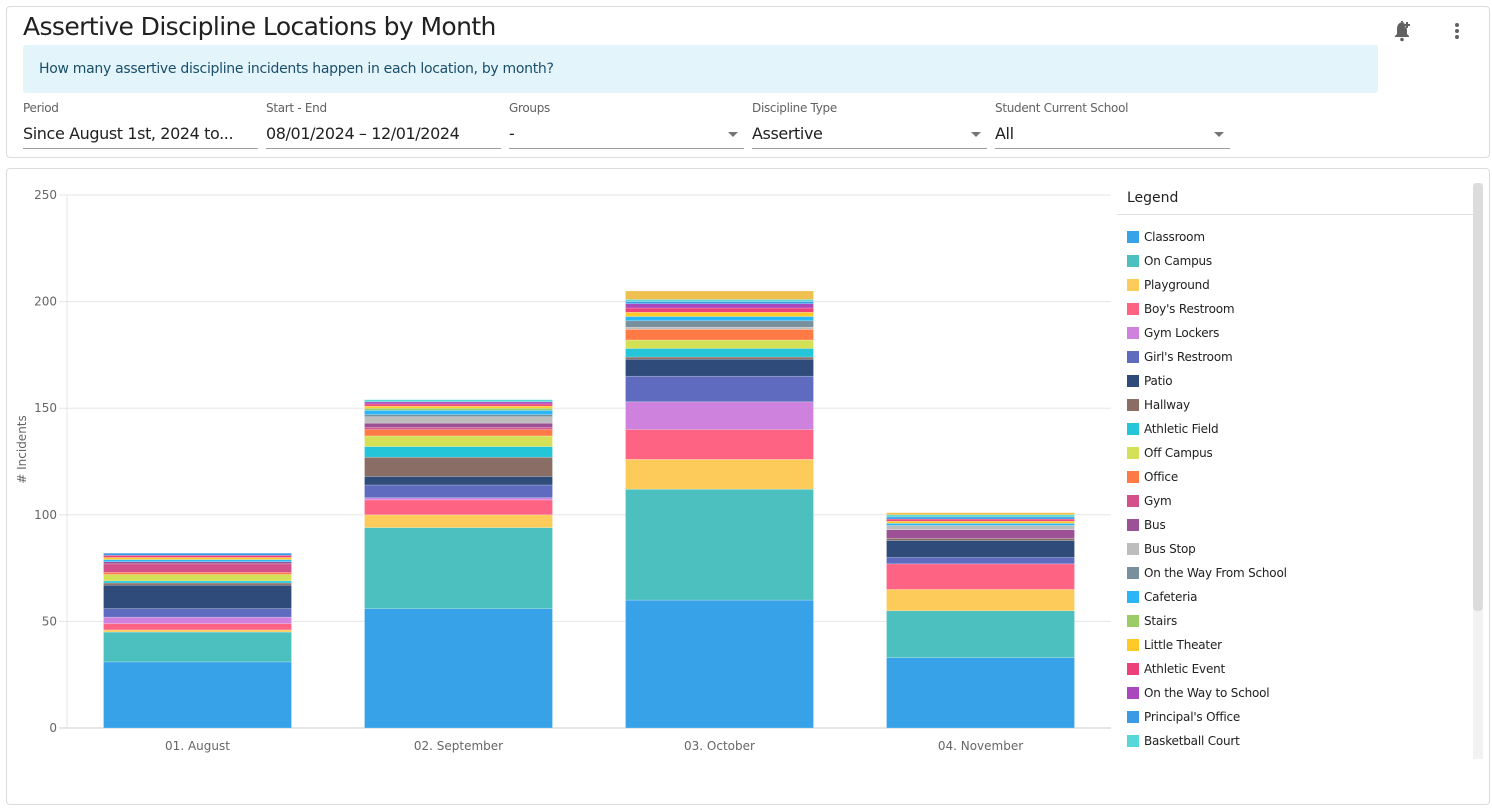  Describe the element at coordinates (1403, 31) in the screenshot. I see `add-alert-button` at that location.